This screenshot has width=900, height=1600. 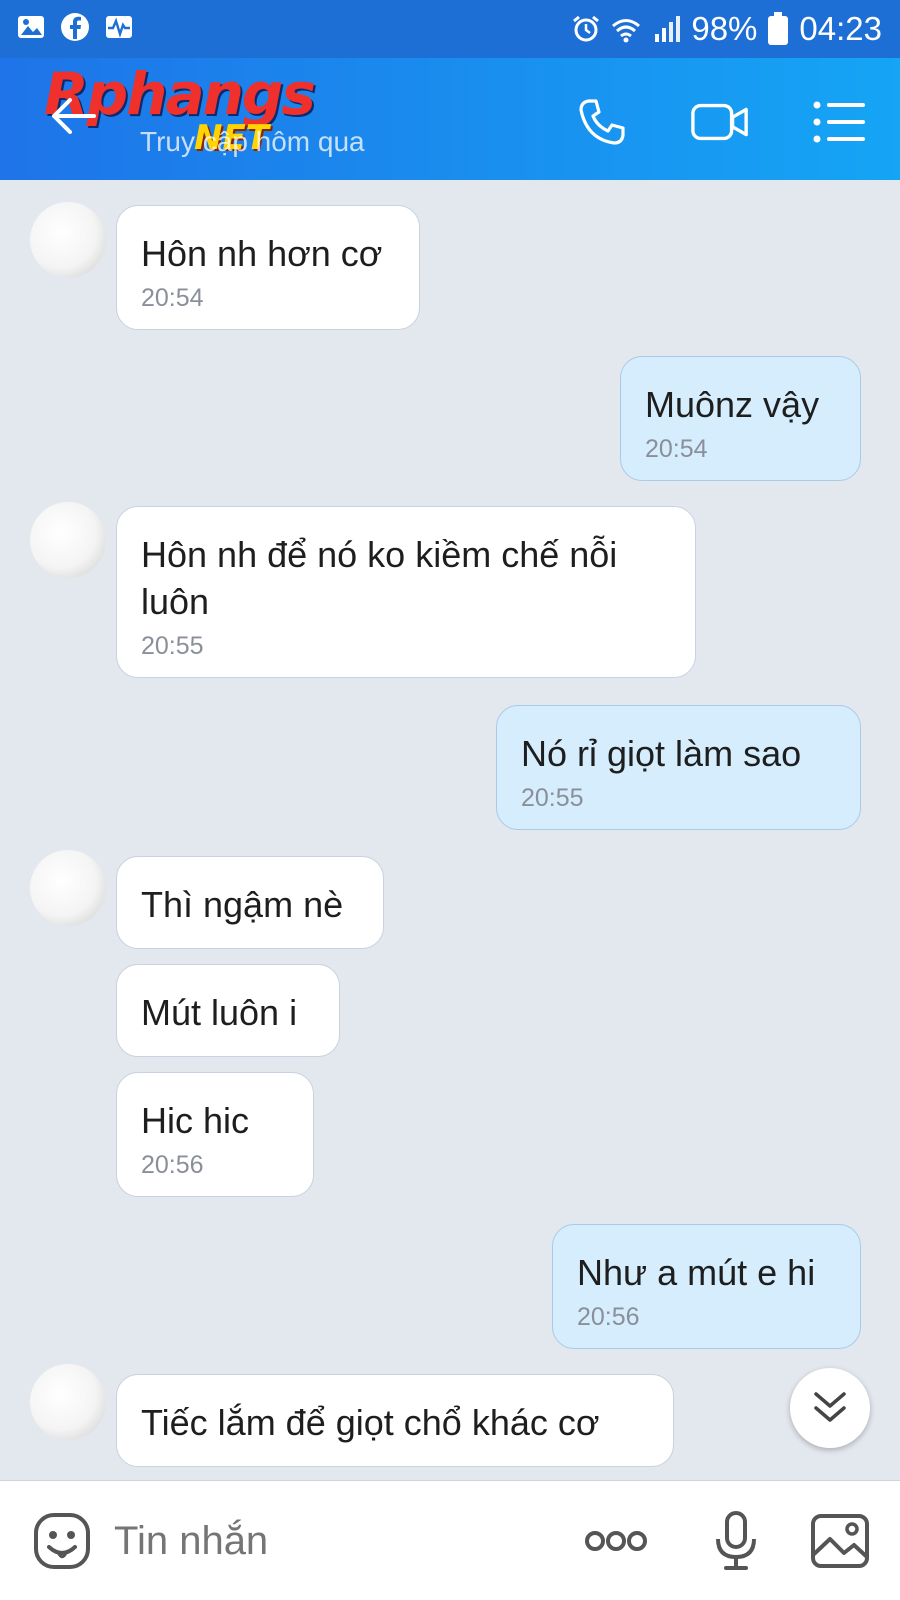 I want to click on message-bubble-incoming: Hôn nh để nó ko kiềm chế nỗi luôn 20:55, so click(x=406, y=592).